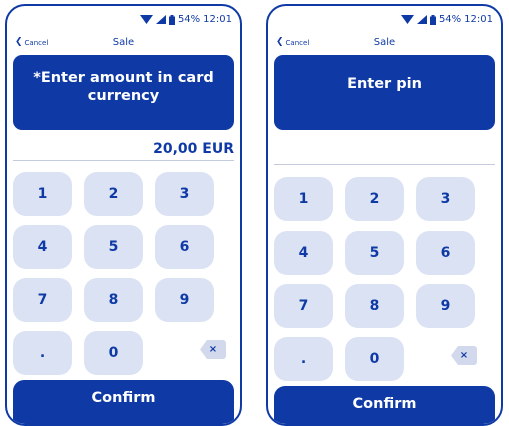  I want to click on prompt-banner: *Enter amount in card currency, so click(123, 92).